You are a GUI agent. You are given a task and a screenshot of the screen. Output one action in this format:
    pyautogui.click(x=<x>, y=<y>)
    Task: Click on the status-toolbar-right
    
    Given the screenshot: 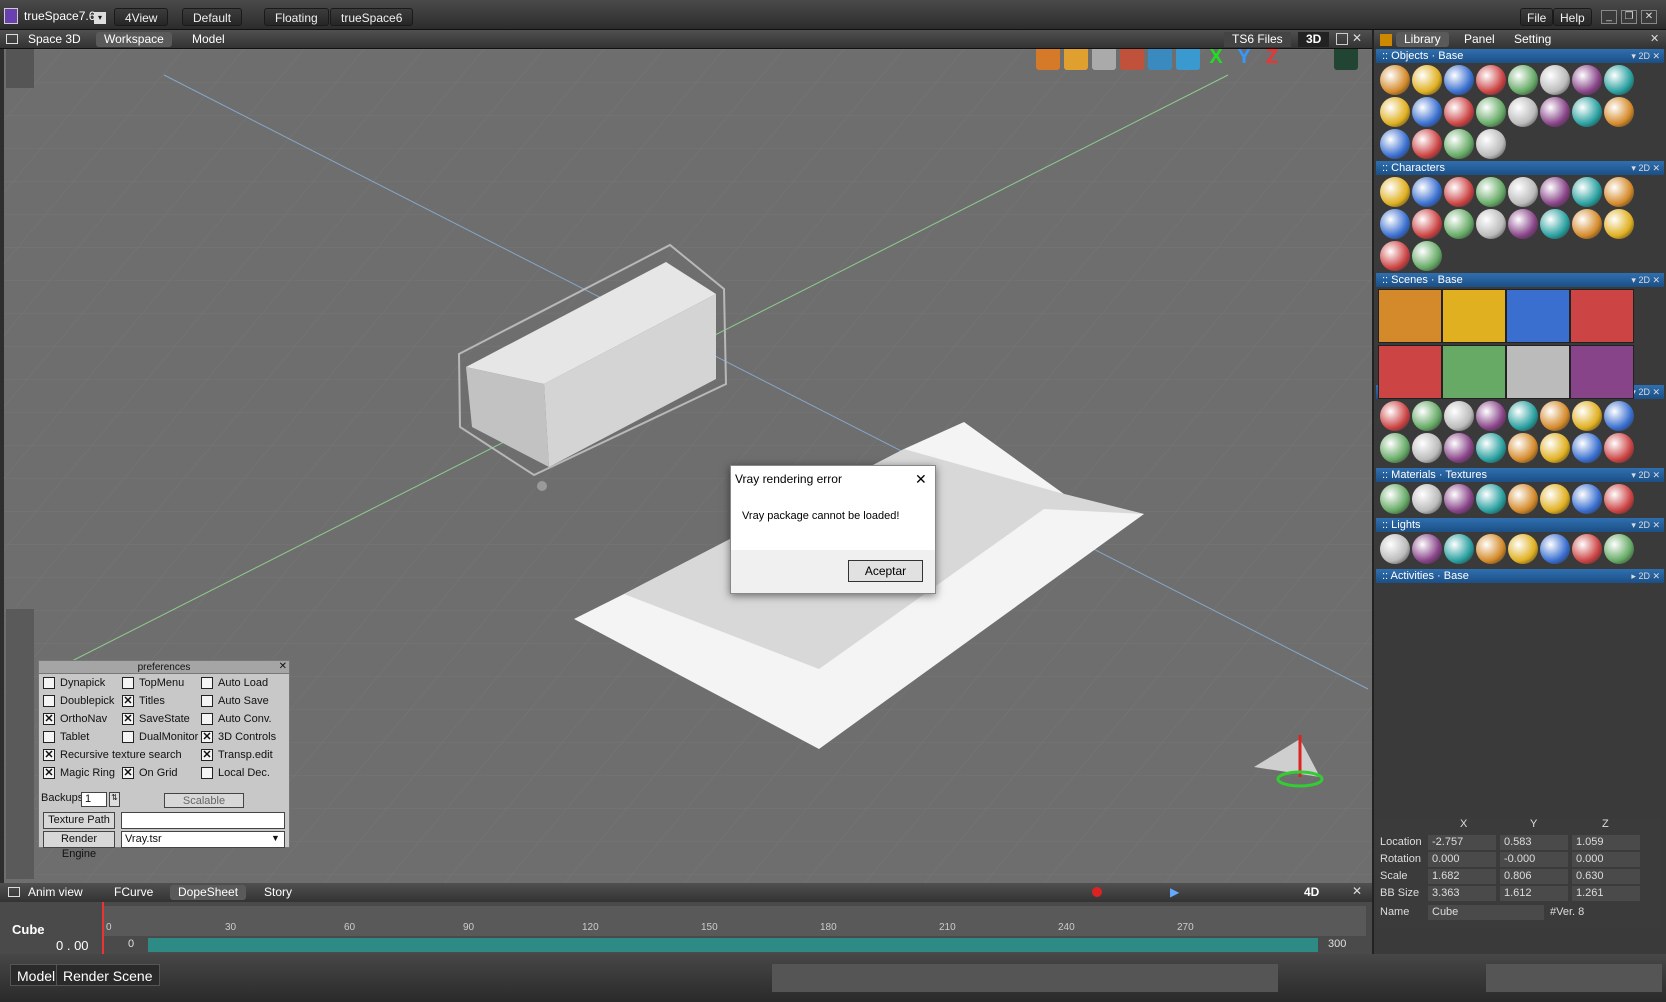 What is the action you would take?
    pyautogui.click(x=1574, y=978)
    